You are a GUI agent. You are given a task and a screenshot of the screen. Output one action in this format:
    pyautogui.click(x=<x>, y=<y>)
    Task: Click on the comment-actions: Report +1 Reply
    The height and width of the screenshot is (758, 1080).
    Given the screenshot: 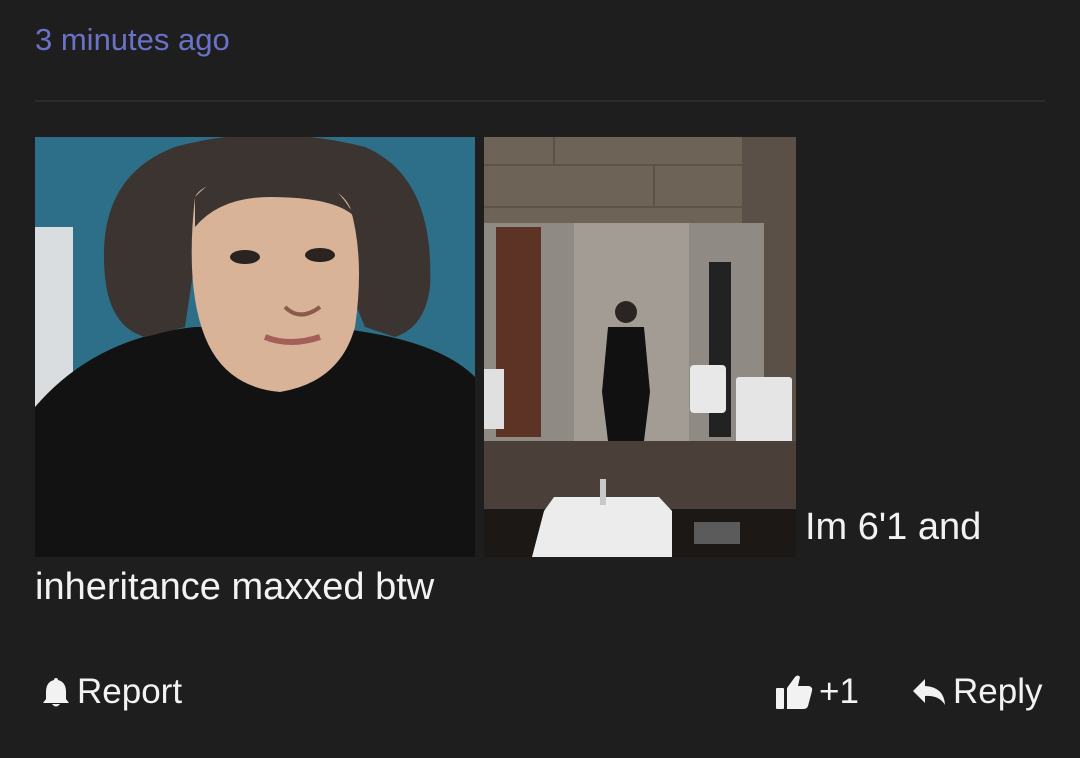 What is the action you would take?
    pyautogui.click(x=540, y=702)
    